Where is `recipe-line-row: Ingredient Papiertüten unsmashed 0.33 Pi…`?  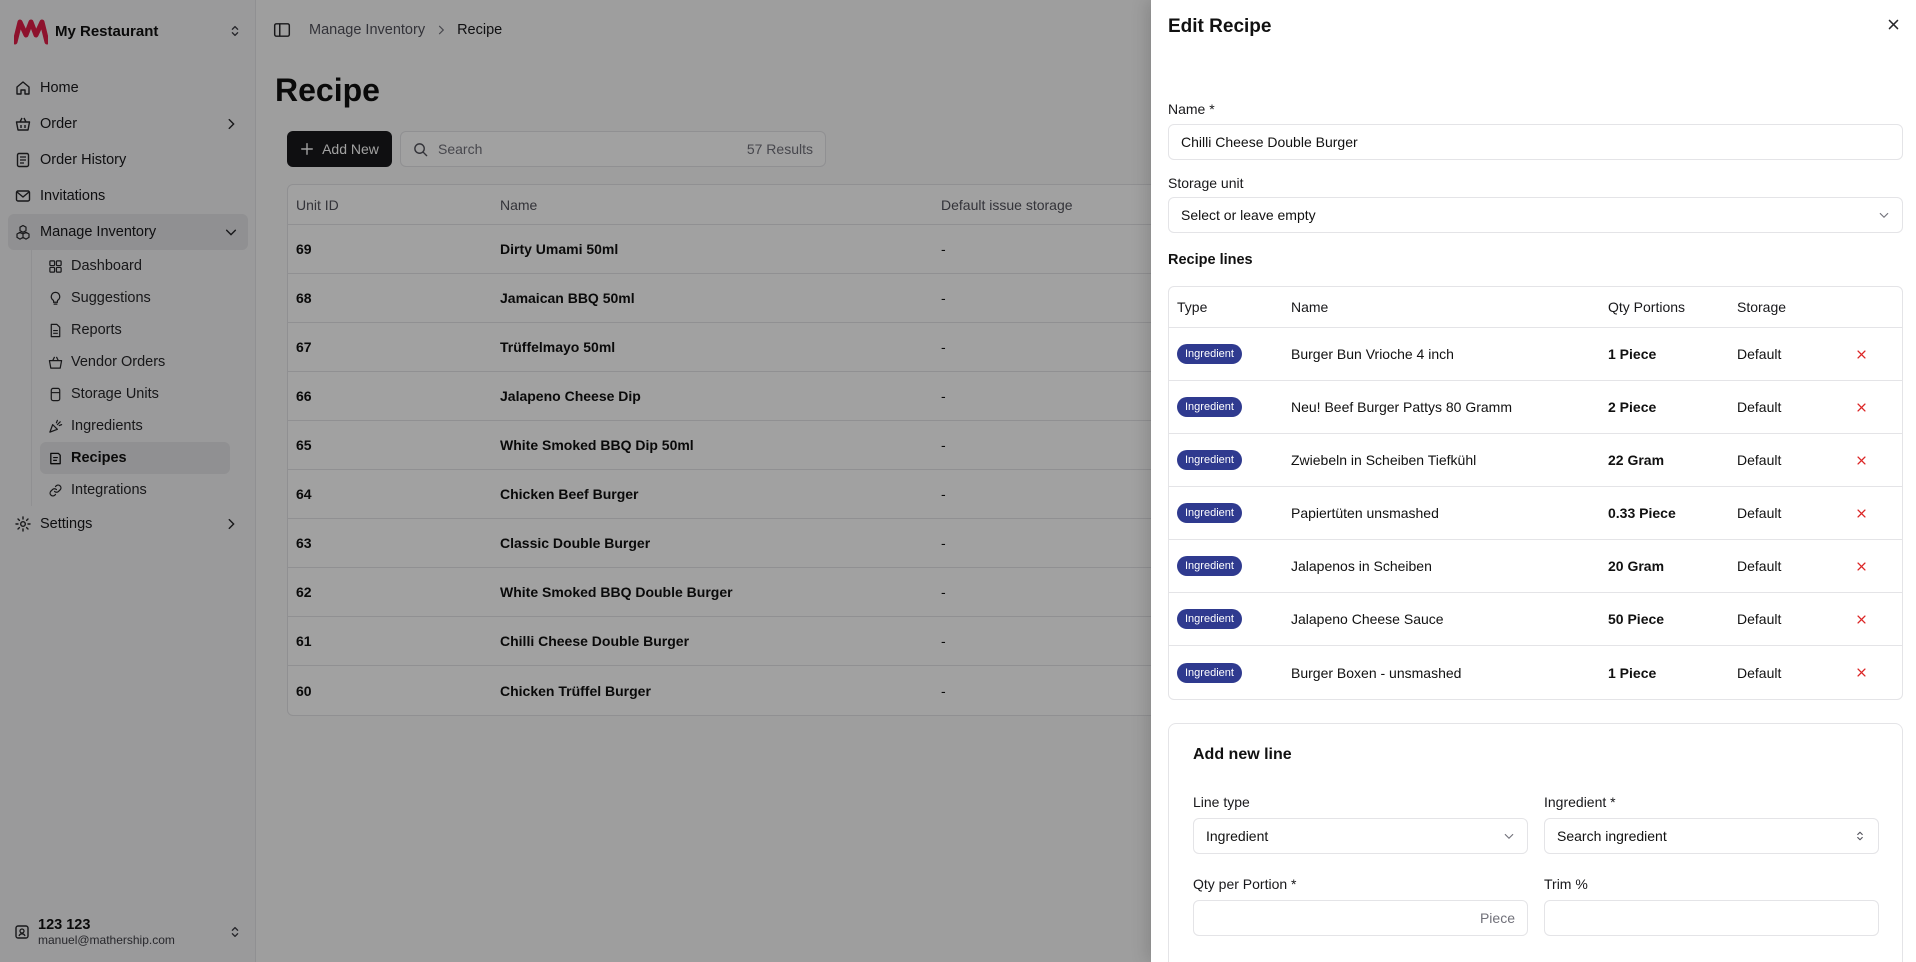
recipe-line-row: Ingredient Papiertüten unsmashed 0.33 Pi… is located at coordinates (1535, 513).